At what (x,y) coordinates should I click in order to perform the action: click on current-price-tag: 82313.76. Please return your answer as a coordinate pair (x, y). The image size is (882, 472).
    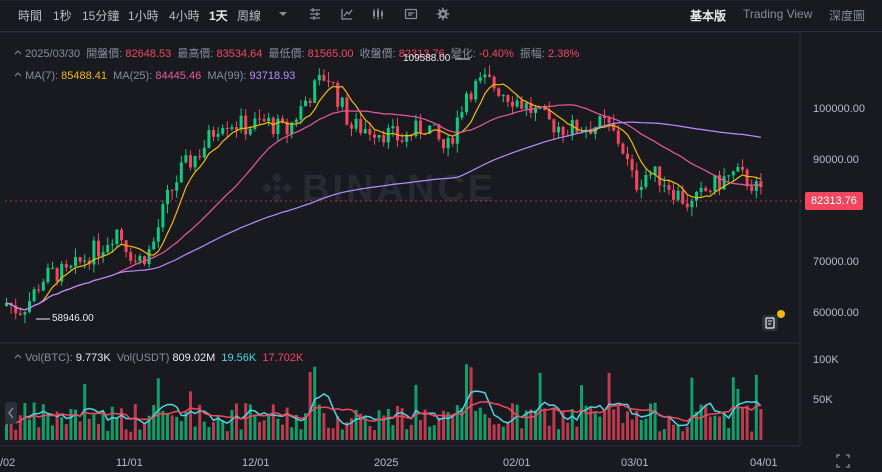
    Looking at the image, I should click on (834, 201).